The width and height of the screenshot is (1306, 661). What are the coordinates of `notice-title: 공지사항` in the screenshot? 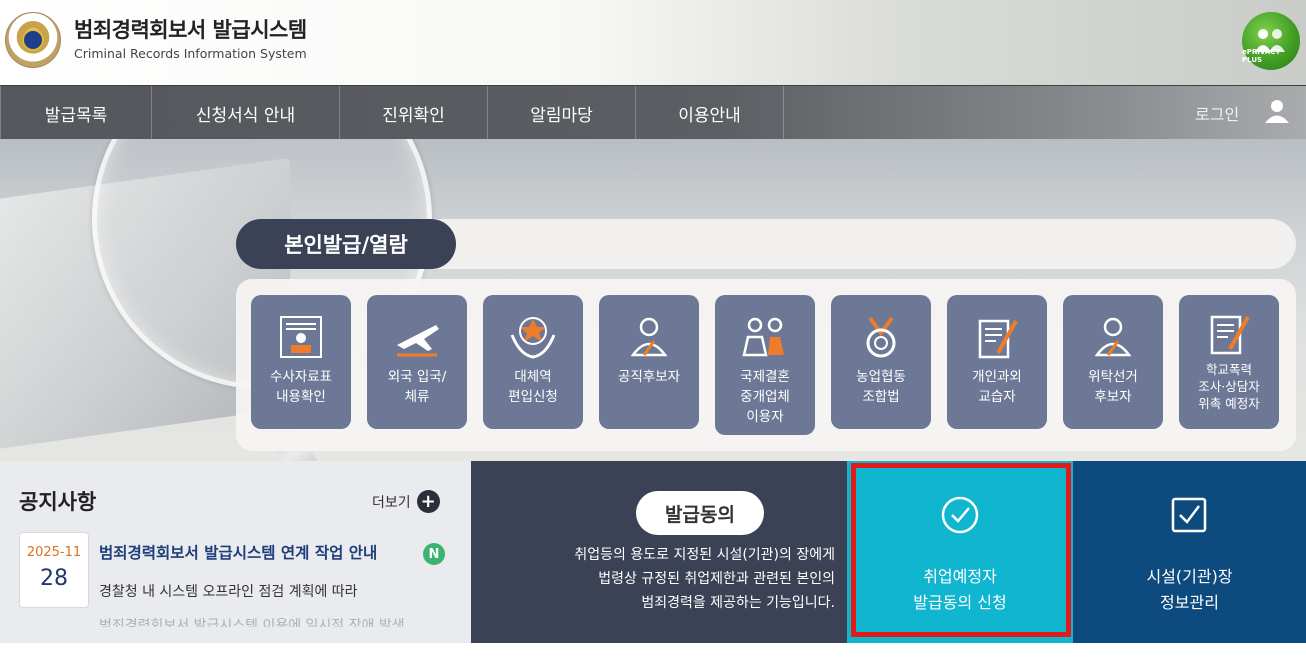 It's located at (58, 502).